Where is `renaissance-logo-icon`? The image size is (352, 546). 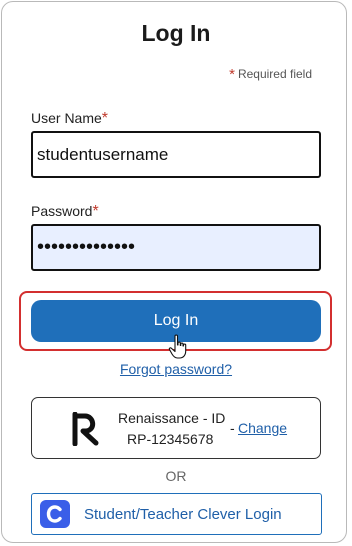
renaissance-logo-icon is located at coordinates (85, 429).